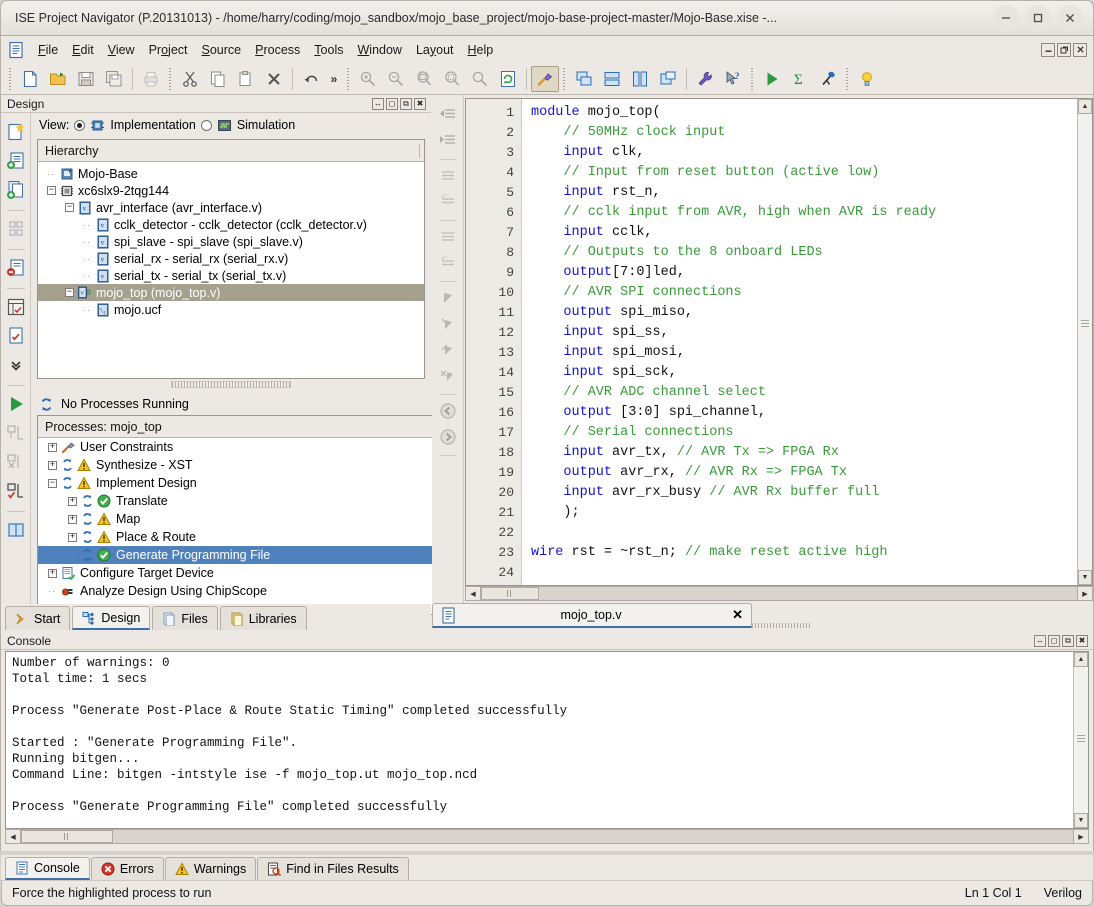  What do you see at coordinates (481, 50) in the screenshot?
I see `menu-item-help: Help` at bounding box center [481, 50].